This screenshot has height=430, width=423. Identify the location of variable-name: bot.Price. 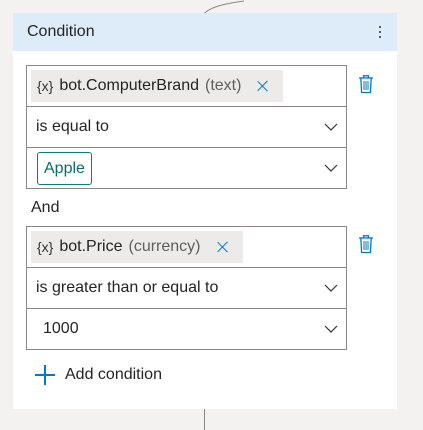
(91, 246).